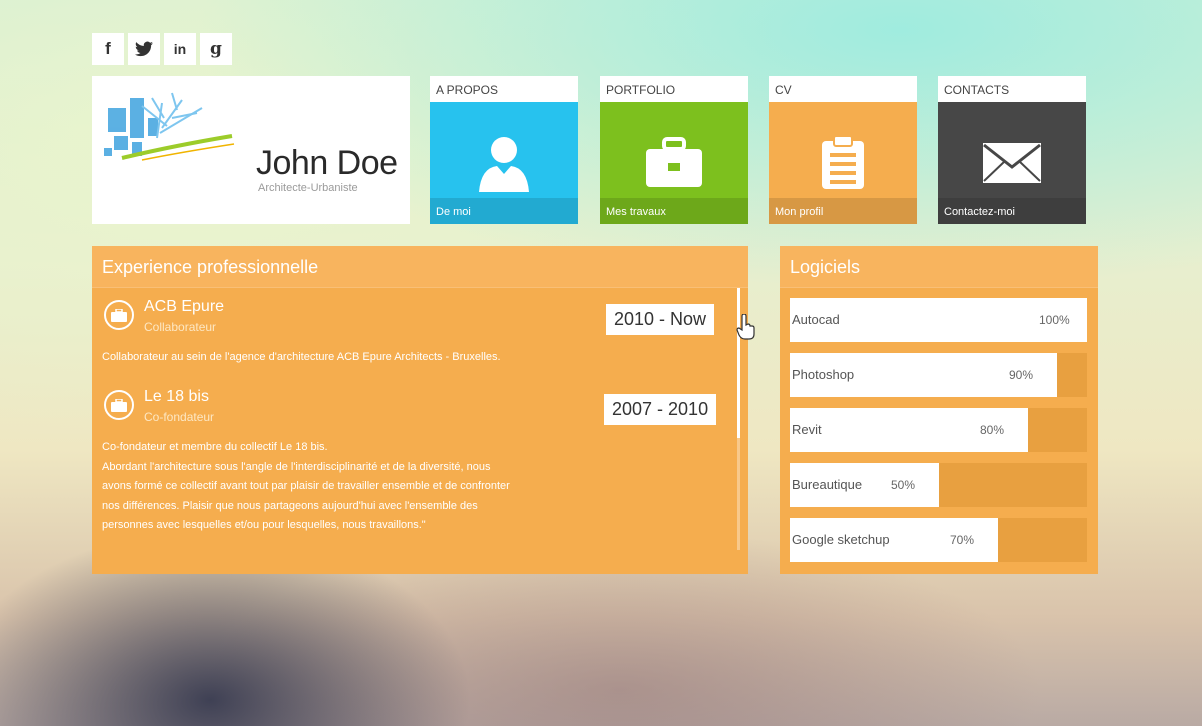 The image size is (1202, 726). I want to click on clipboard-icon, so click(843, 162).